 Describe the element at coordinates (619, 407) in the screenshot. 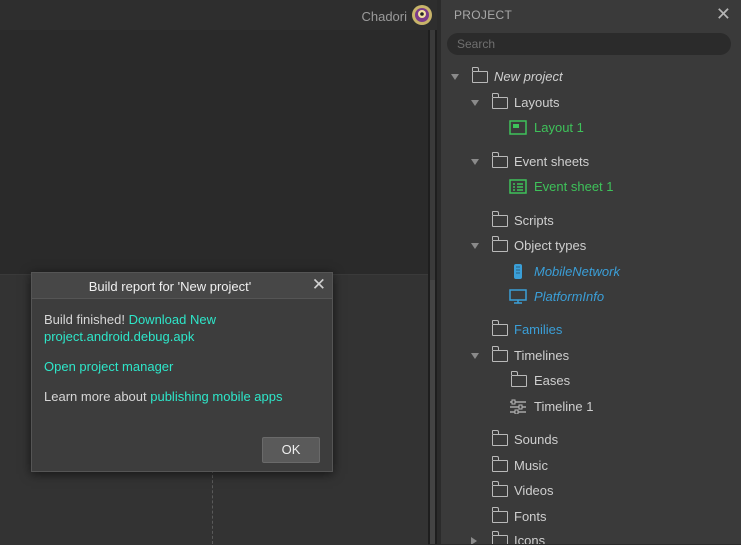

I see `tree-item-timeline-1: Timeline 1` at that location.